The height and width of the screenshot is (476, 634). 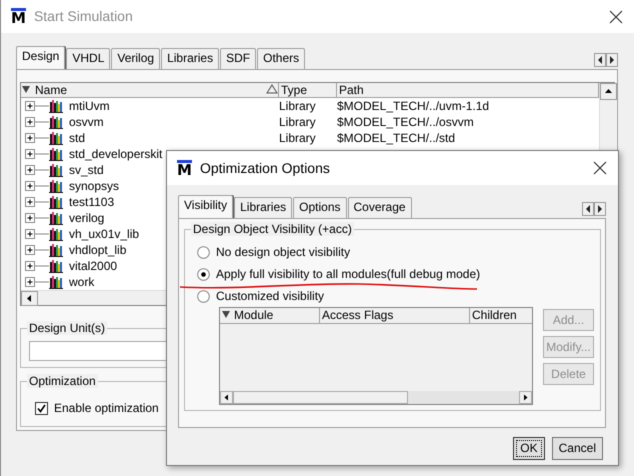 I want to click on checkbox, so click(x=41, y=408).